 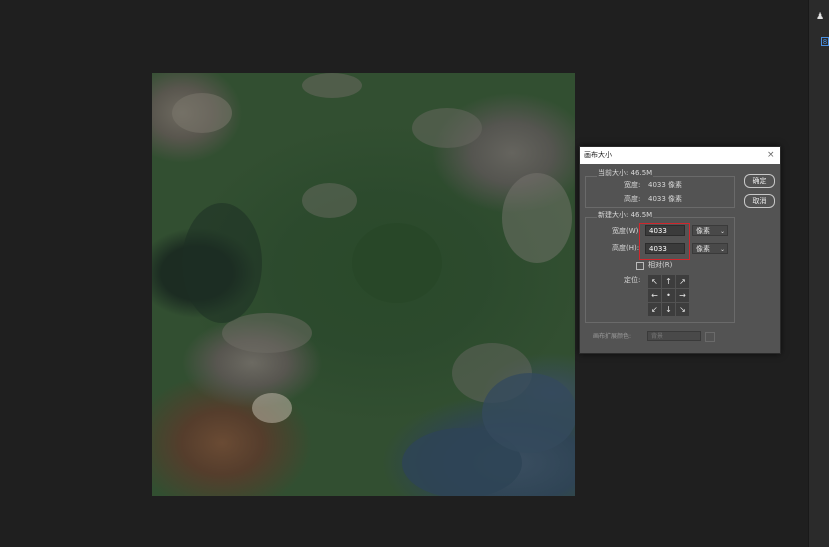 What do you see at coordinates (625, 173) in the screenshot?
I see `current-size-label: 当前大小: 46.5M` at bounding box center [625, 173].